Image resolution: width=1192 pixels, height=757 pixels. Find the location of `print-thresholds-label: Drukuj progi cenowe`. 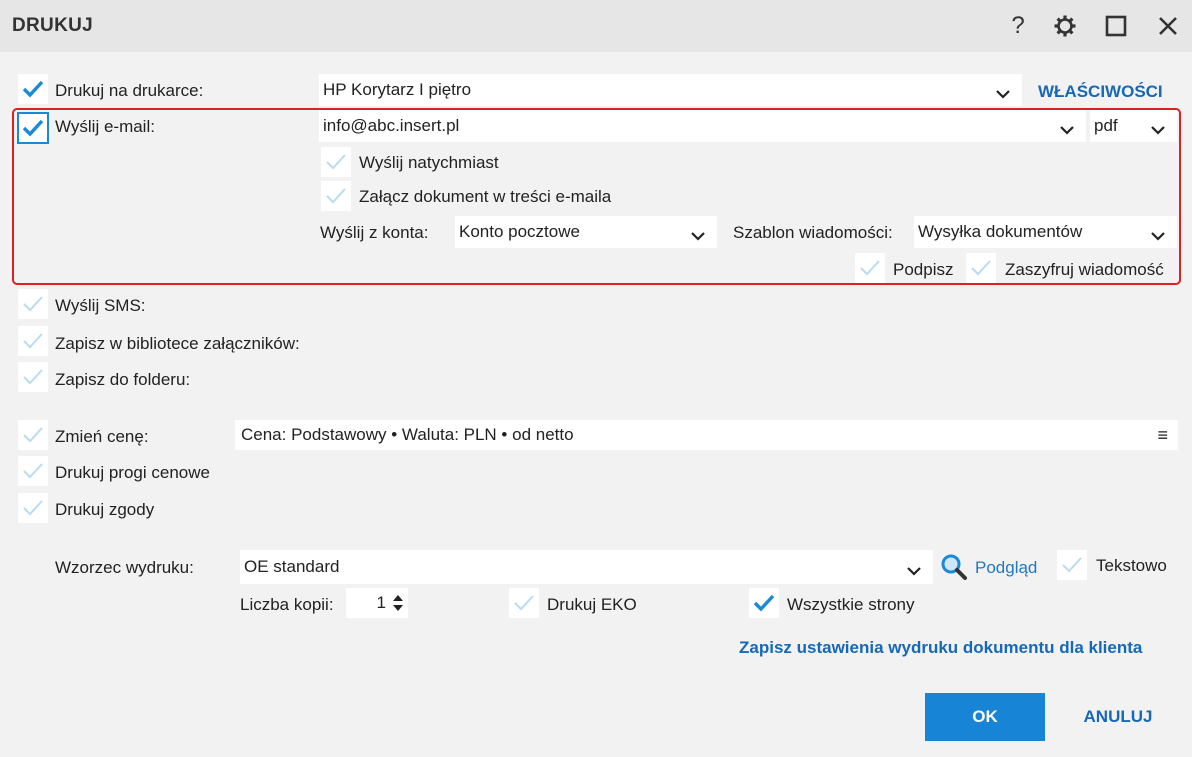

print-thresholds-label: Drukuj progi cenowe is located at coordinates (132, 472).